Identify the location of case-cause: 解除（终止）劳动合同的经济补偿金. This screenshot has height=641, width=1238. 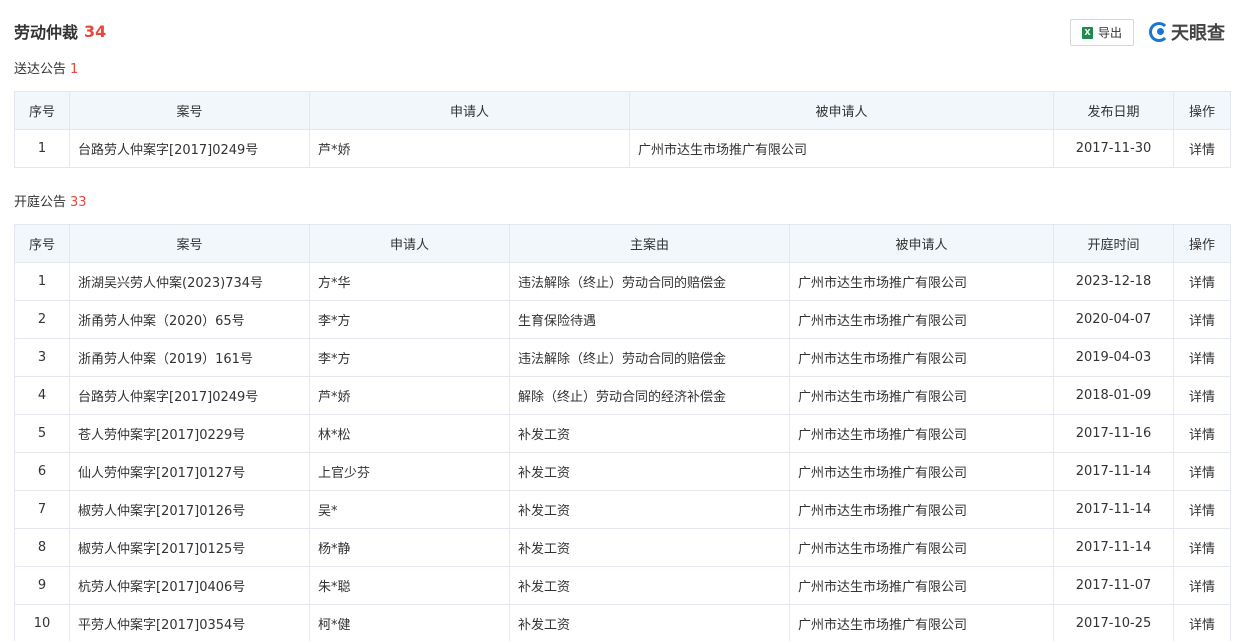
(649, 395).